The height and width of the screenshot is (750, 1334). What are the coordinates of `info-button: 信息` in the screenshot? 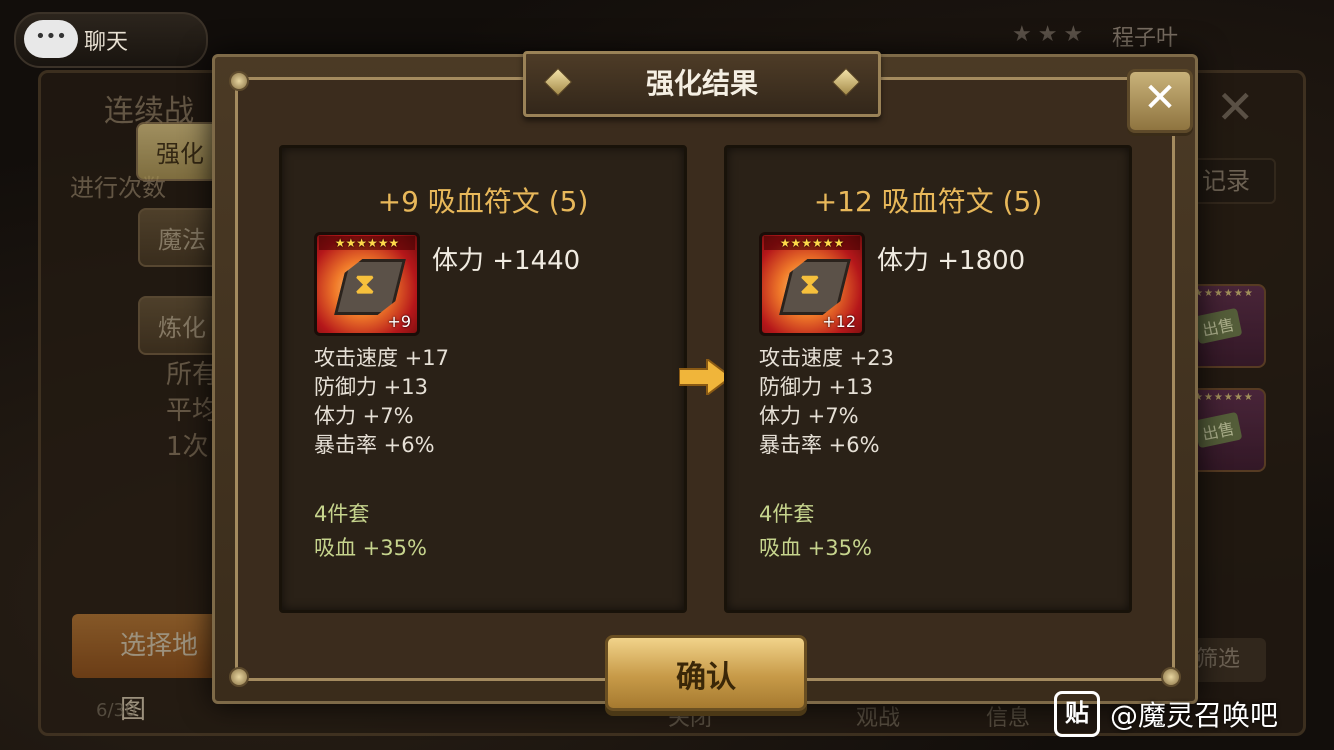 It's located at (1008, 716).